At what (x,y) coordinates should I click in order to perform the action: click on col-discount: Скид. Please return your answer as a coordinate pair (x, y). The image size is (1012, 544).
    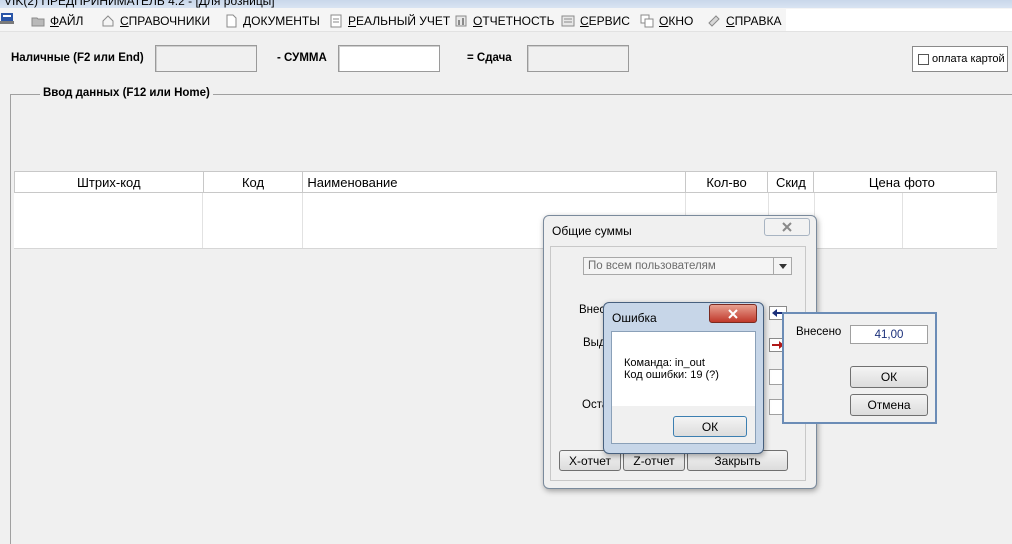
    Looking at the image, I should click on (791, 182).